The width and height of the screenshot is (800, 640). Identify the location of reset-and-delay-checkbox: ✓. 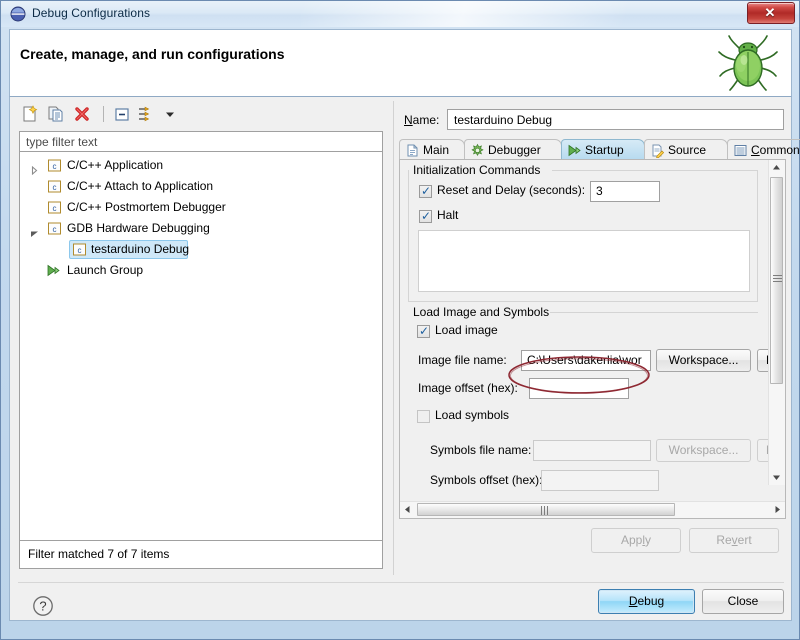
(425, 191).